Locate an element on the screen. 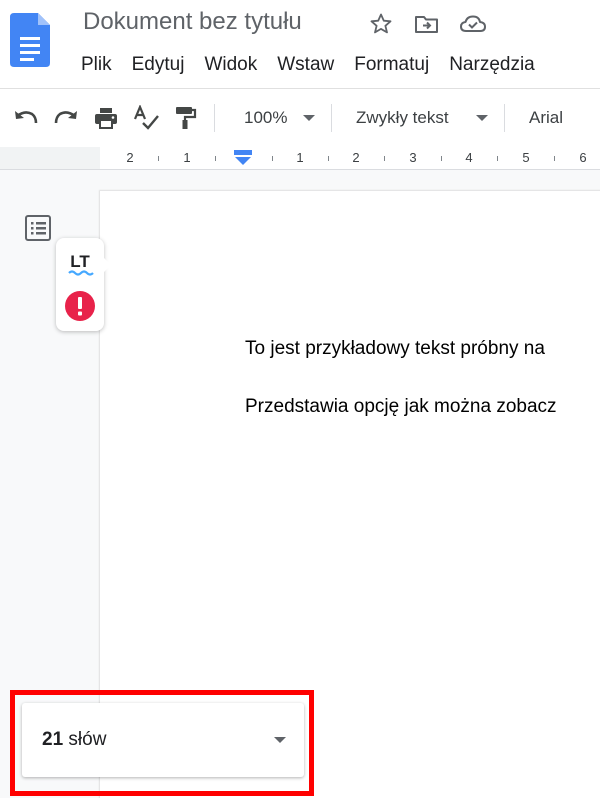 The height and width of the screenshot is (798, 600). google-docs-logo-icon is located at coordinates (30, 40).